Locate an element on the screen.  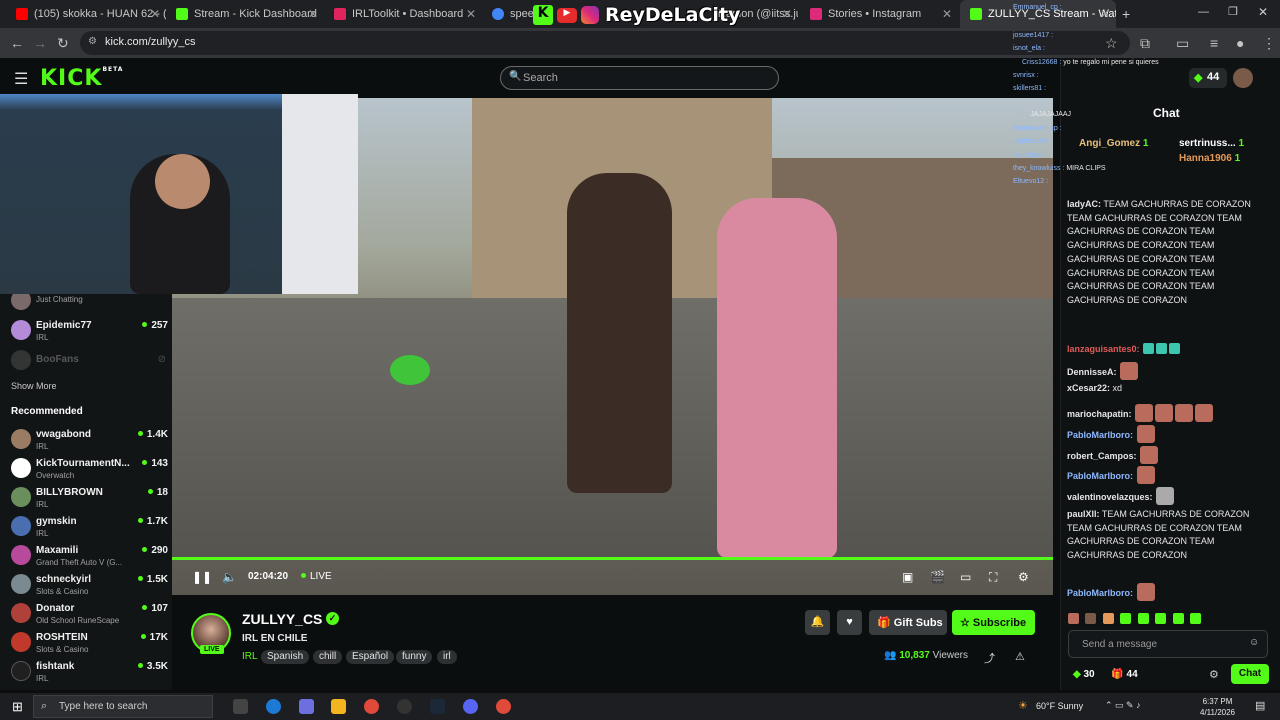
chat-user: xCesar22: is located at coordinates (1088, 388).